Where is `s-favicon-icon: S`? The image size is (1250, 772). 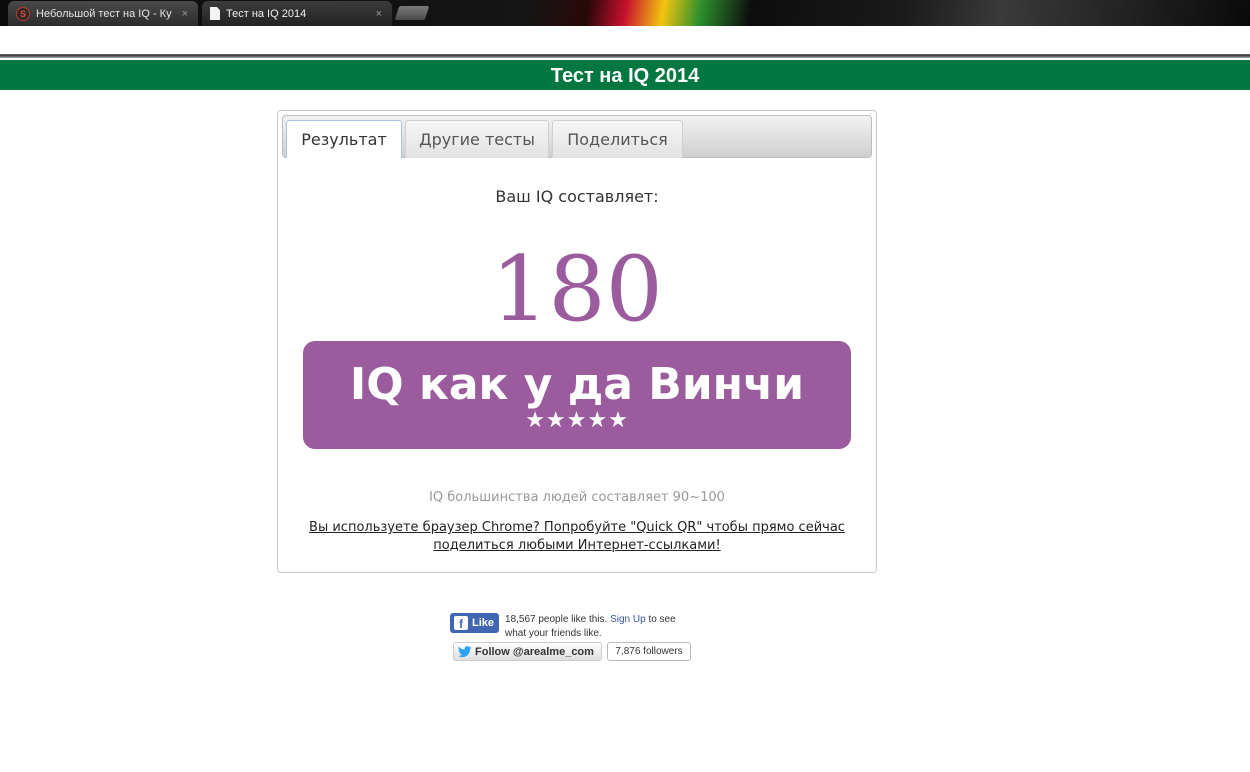 s-favicon-icon: S is located at coordinates (23, 13).